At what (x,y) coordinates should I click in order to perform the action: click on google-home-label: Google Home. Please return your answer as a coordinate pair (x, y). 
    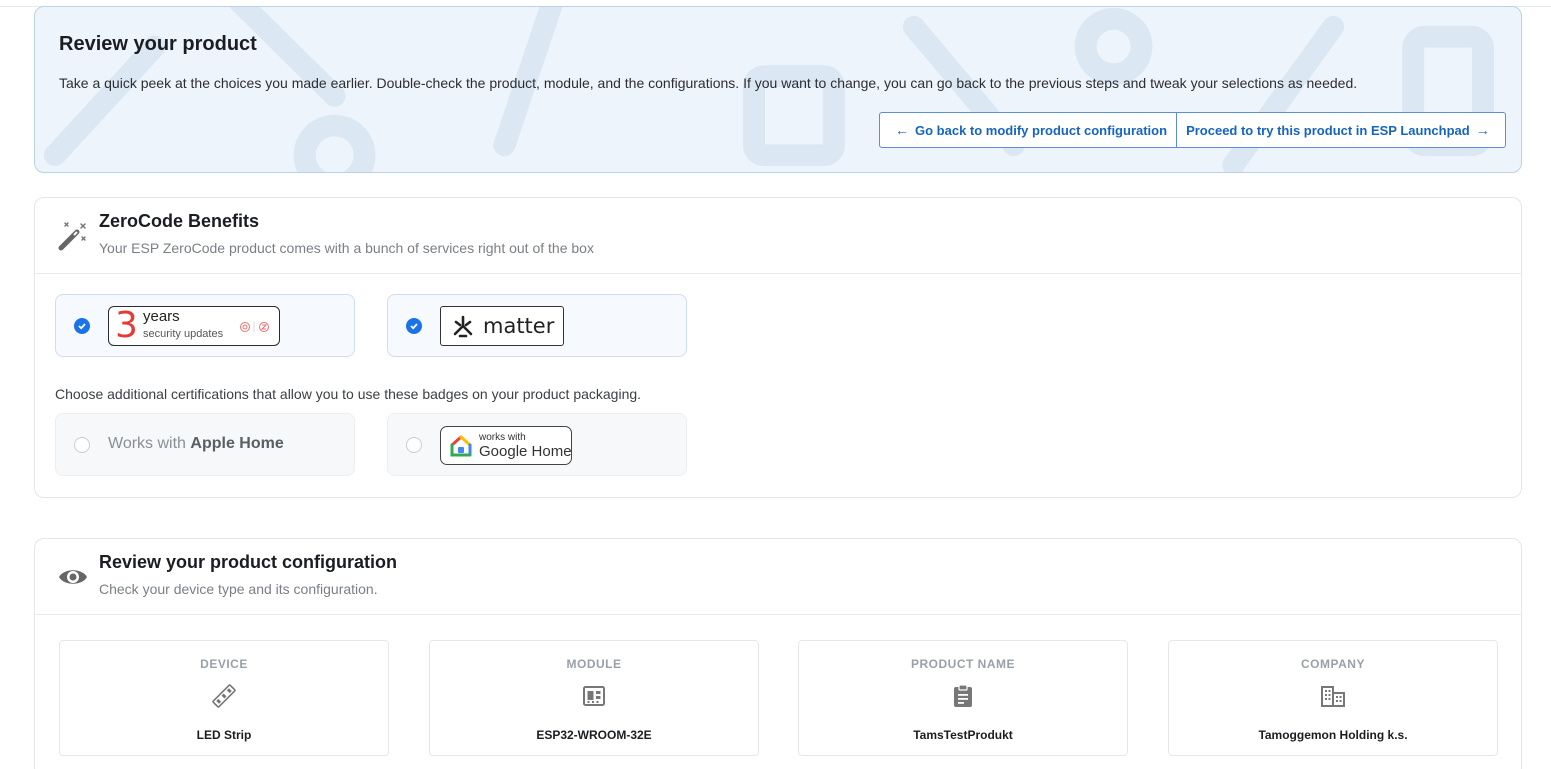
    Looking at the image, I should click on (525, 451).